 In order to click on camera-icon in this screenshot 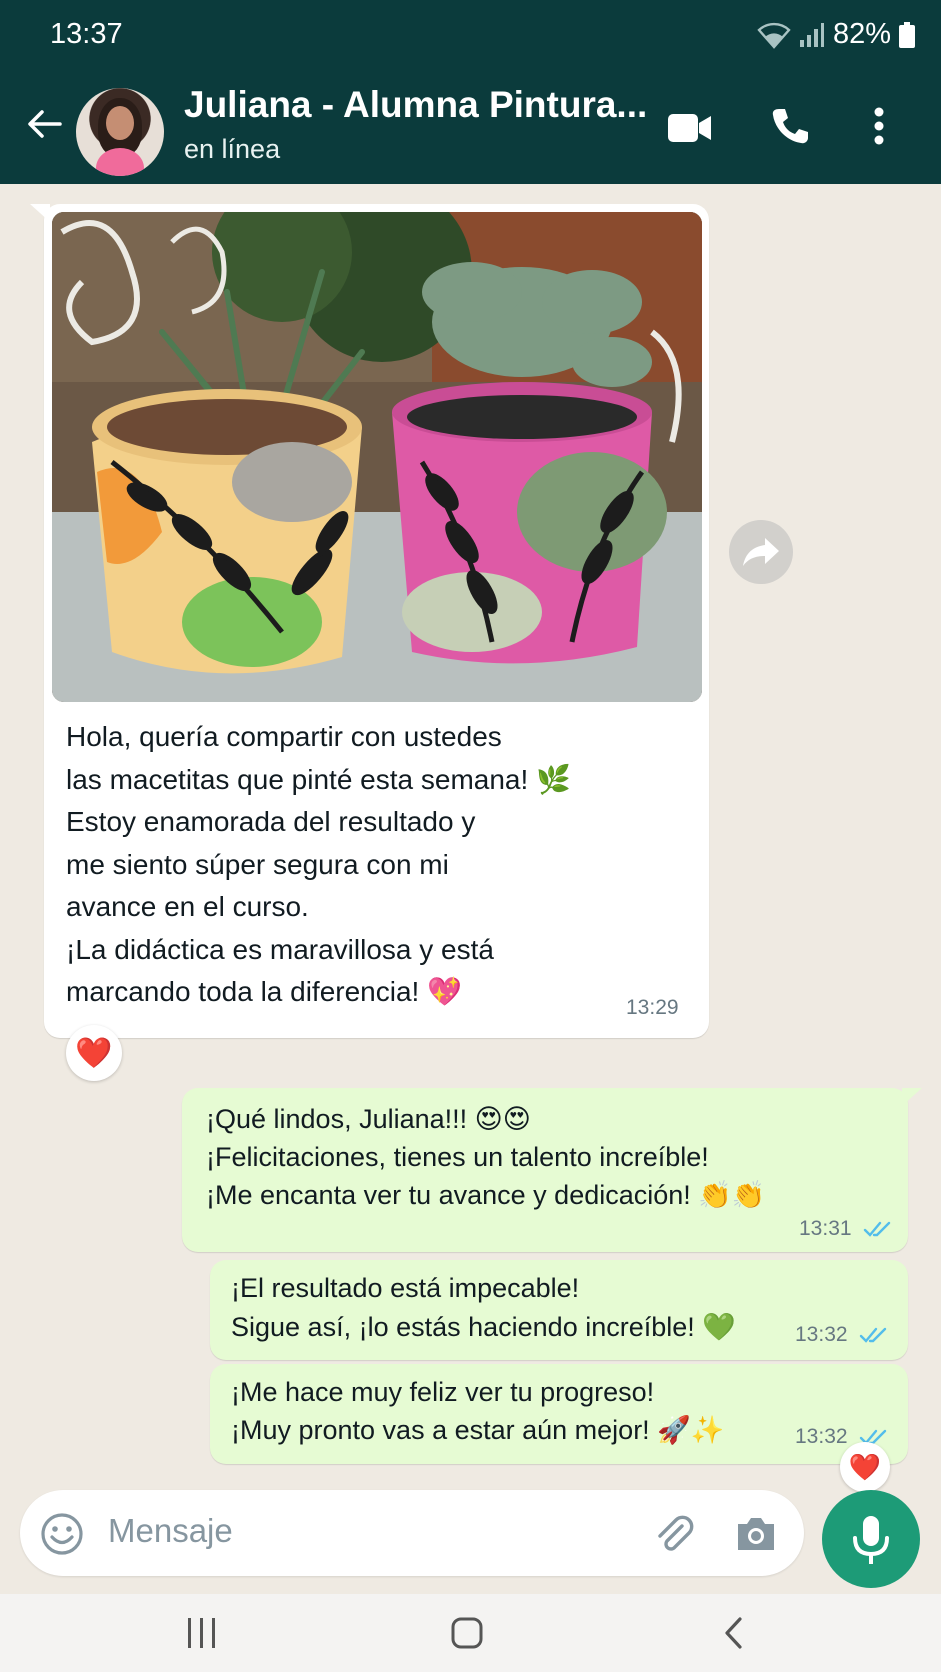, I will do `click(756, 1534)`.